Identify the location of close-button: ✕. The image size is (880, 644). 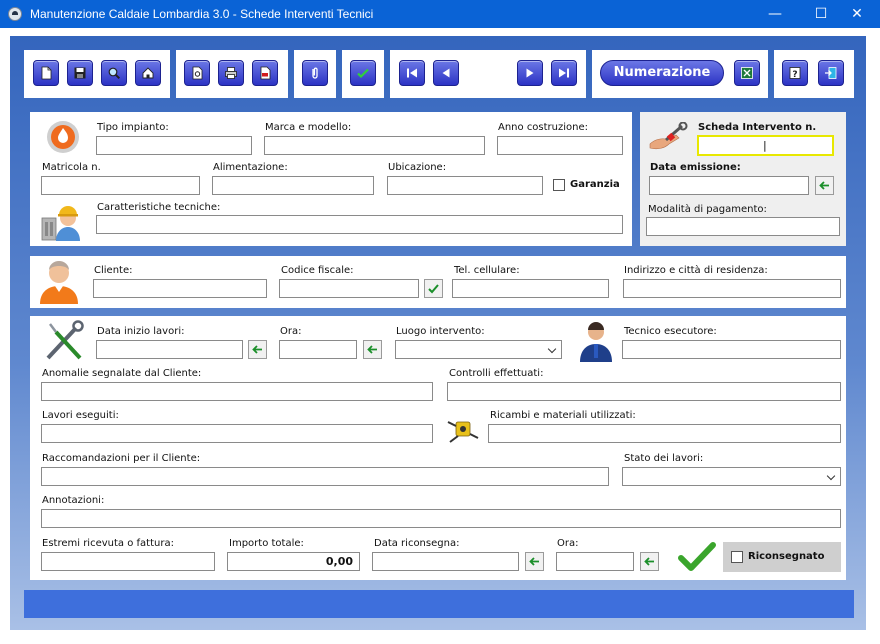
(857, 14).